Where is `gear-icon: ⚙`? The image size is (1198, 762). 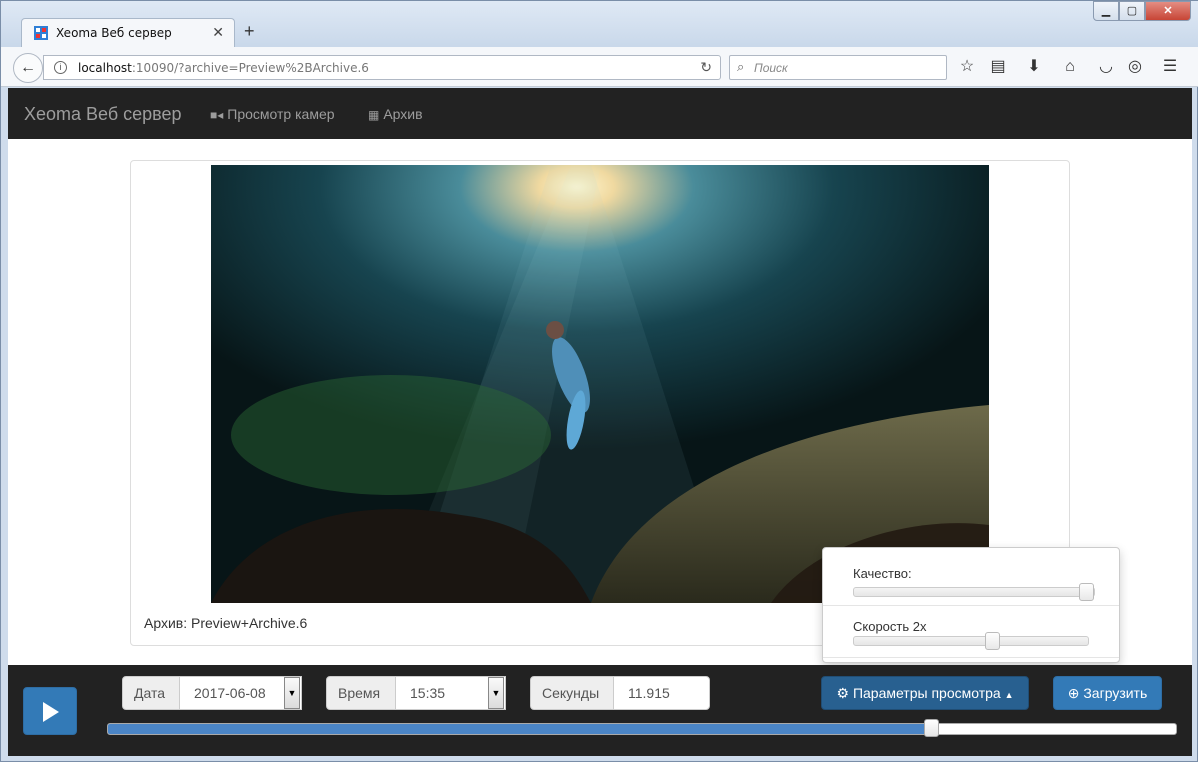 gear-icon: ⚙ is located at coordinates (843, 693).